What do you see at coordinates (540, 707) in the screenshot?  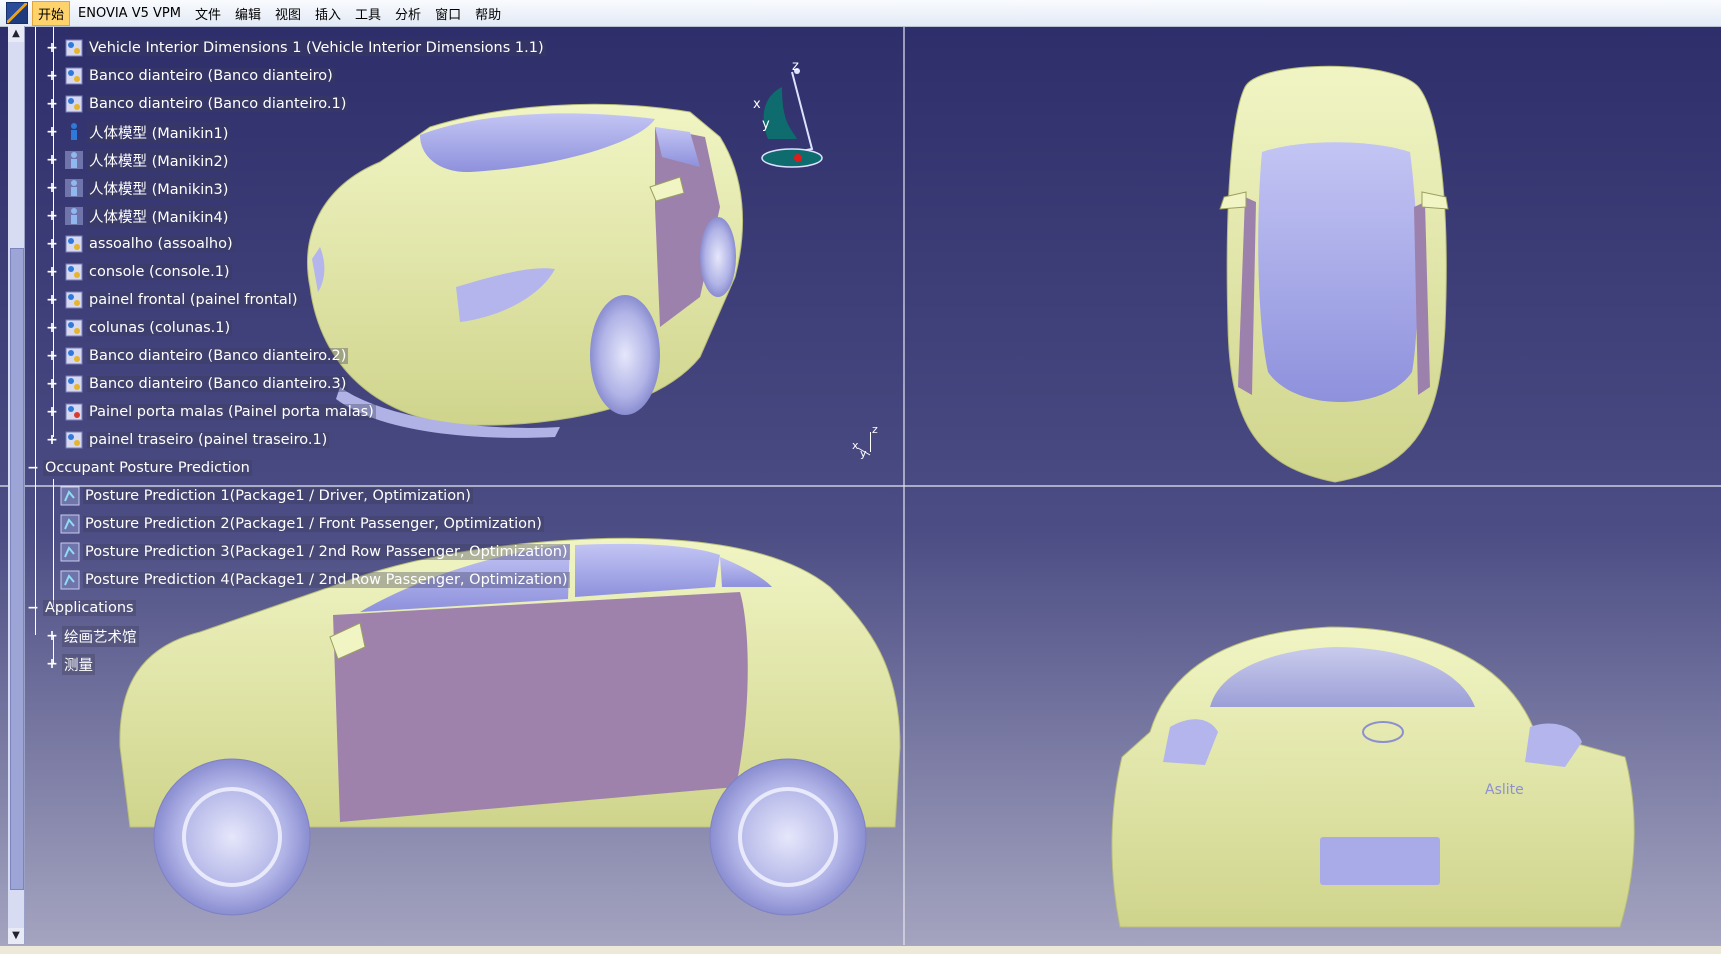 I see `car-side-doors` at bounding box center [540, 707].